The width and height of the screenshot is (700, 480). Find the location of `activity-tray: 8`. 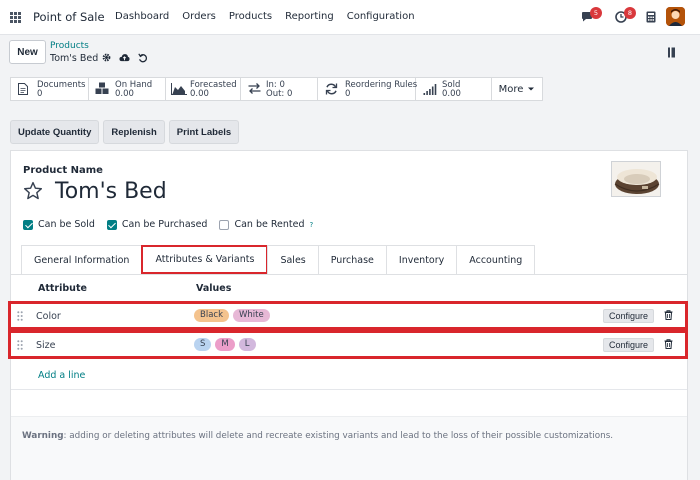

activity-tray: 8 is located at coordinates (625, 16).